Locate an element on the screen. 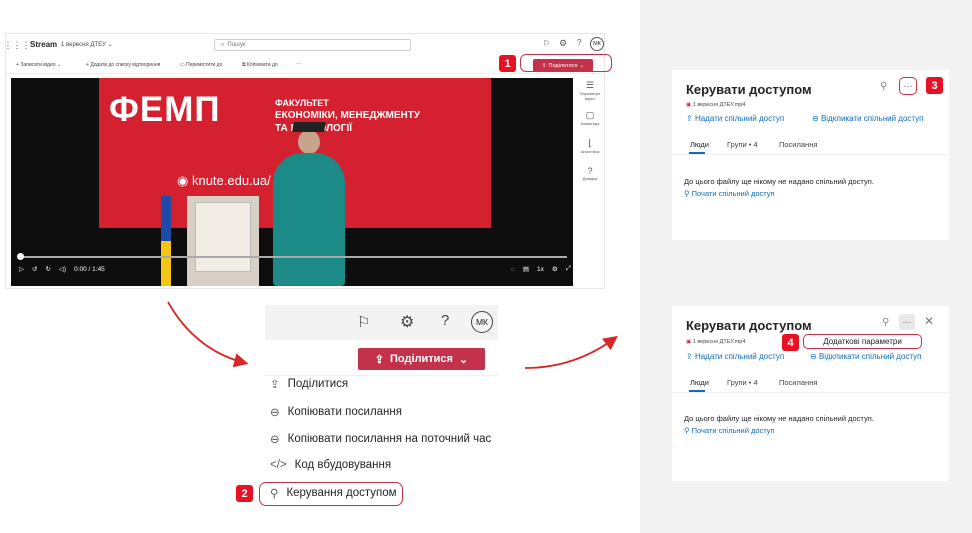 Image resolution: width=972 pixels, height=533 pixels. search-box: ⌕ Пошук is located at coordinates (312, 45).